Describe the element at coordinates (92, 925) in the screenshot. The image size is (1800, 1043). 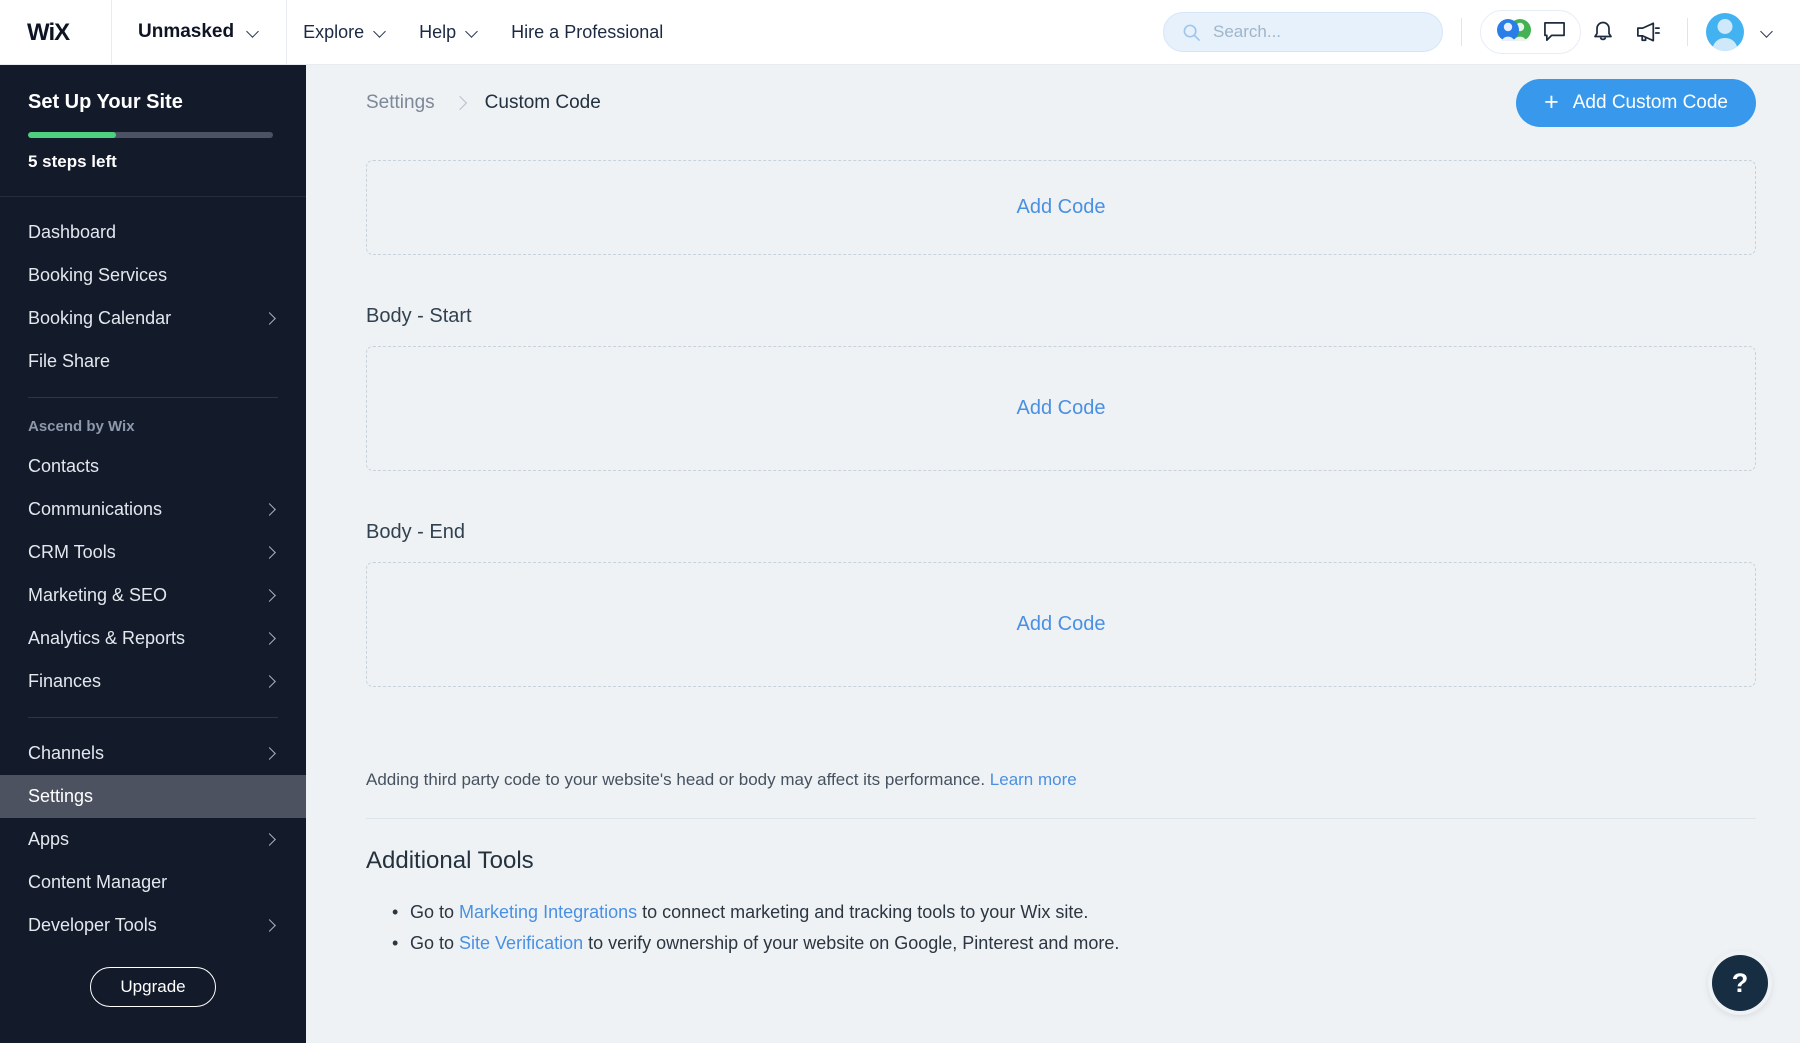
I see `sidebar-label: Developer Tools` at that location.